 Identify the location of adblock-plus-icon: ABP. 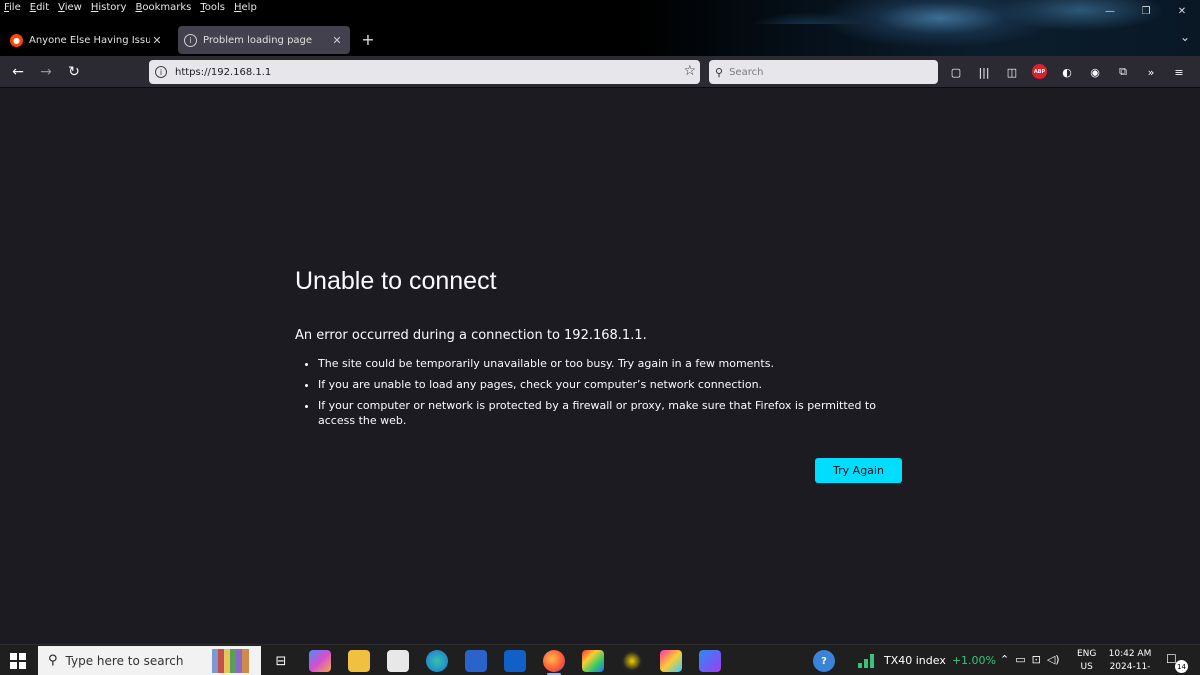
(1039, 71).